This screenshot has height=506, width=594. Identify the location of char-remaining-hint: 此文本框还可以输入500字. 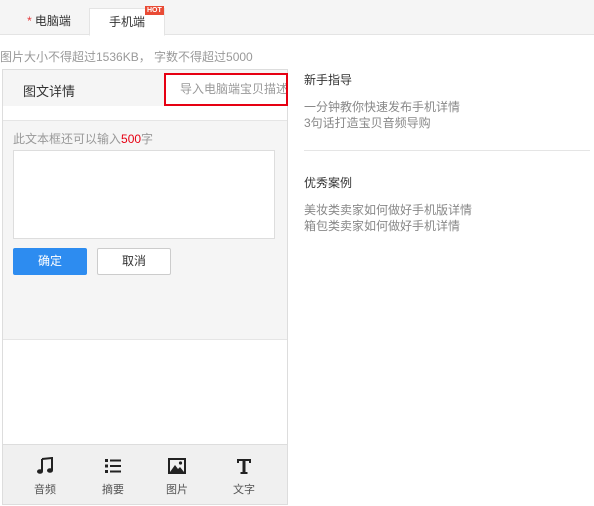
(83, 138).